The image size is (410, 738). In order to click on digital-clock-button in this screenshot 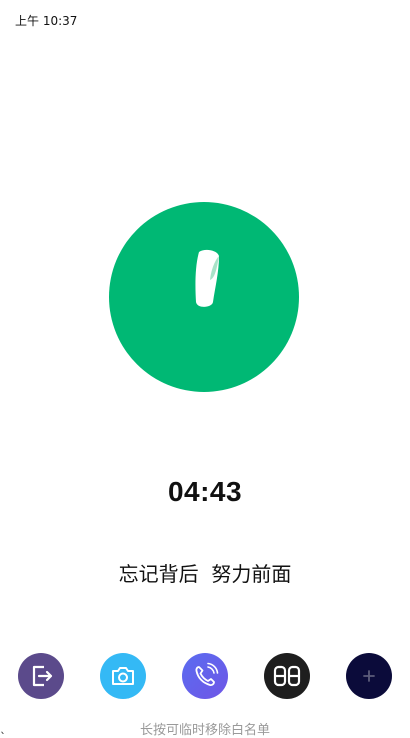, I will do `click(287, 676)`.